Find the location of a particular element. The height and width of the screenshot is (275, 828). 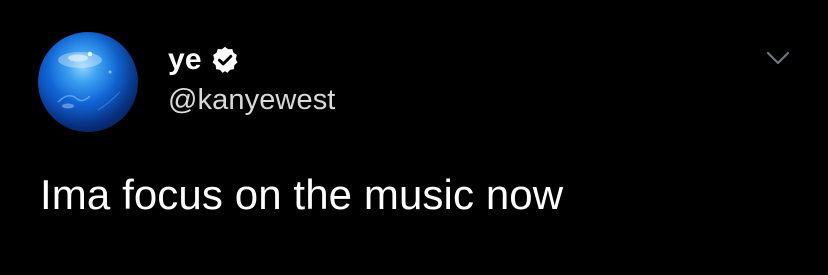

tweet-text: Ima focus on the music now is located at coordinates (302, 194).